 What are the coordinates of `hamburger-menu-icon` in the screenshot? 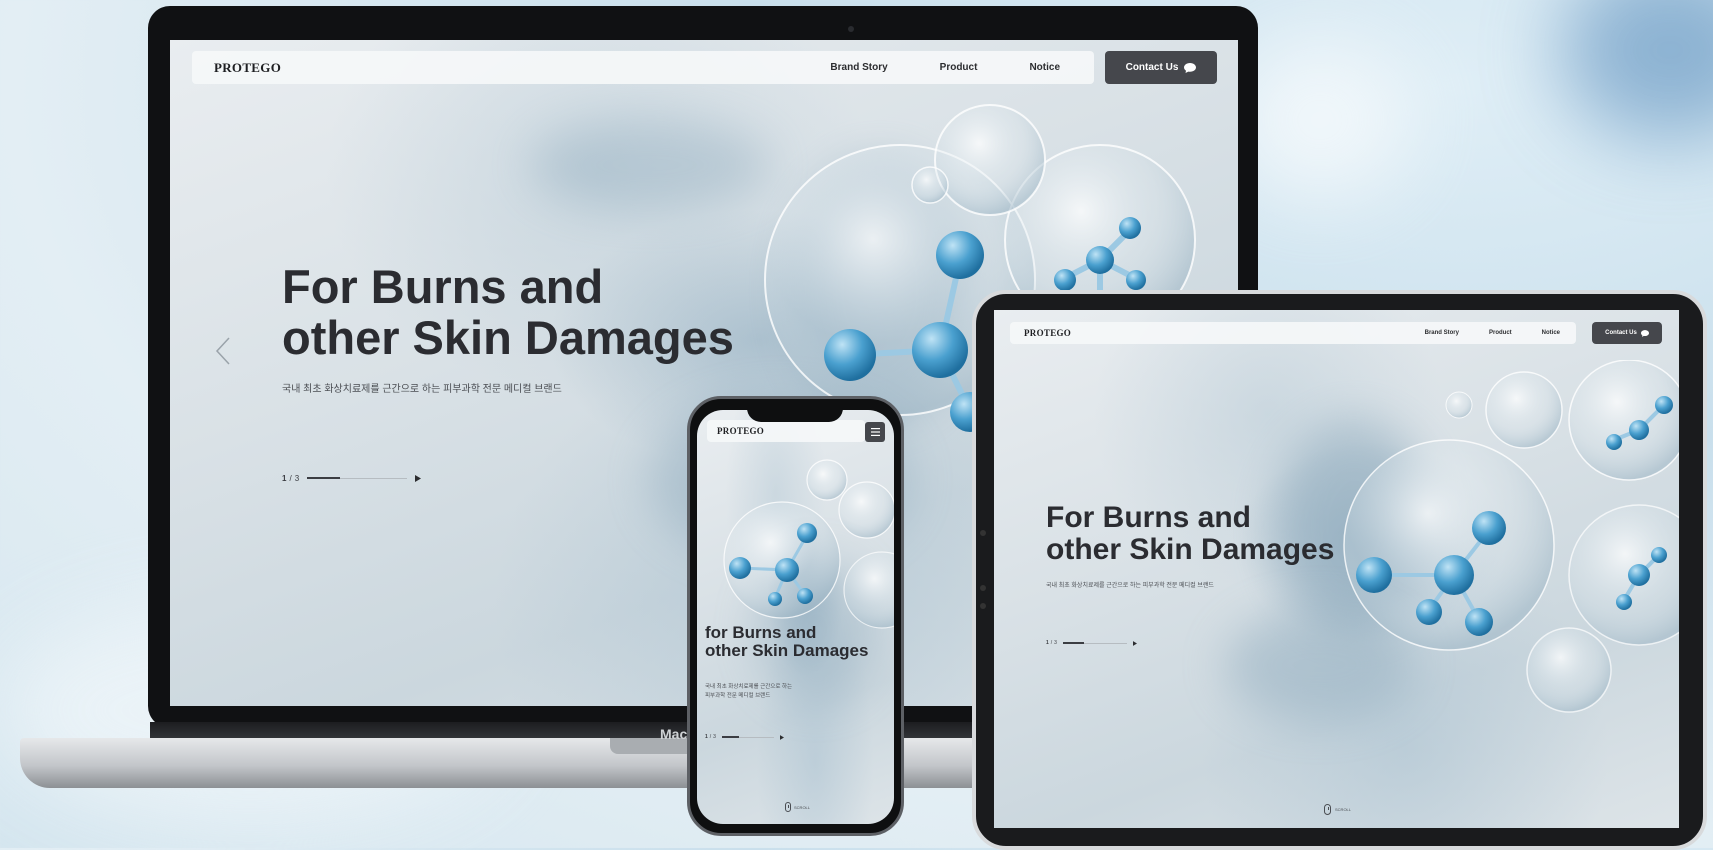 It's located at (875, 432).